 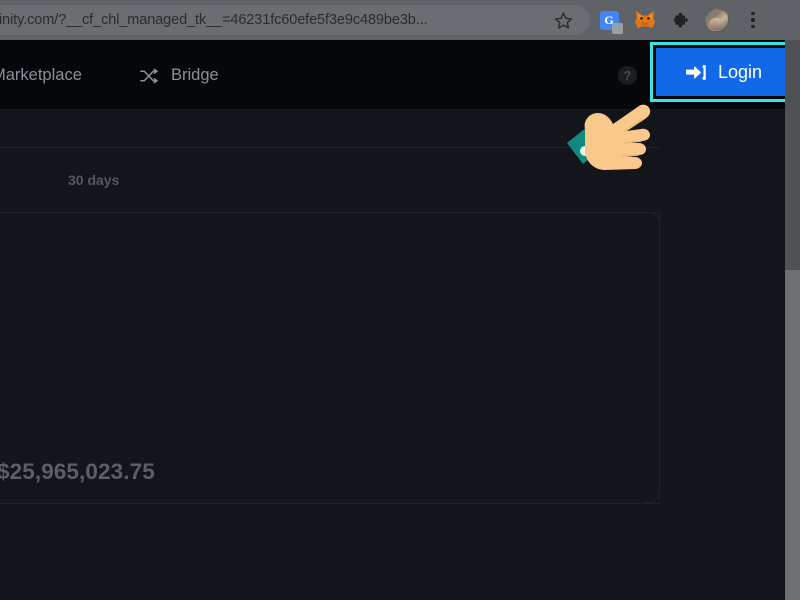 I want to click on scrollbar-thumb, so click(x=792, y=155).